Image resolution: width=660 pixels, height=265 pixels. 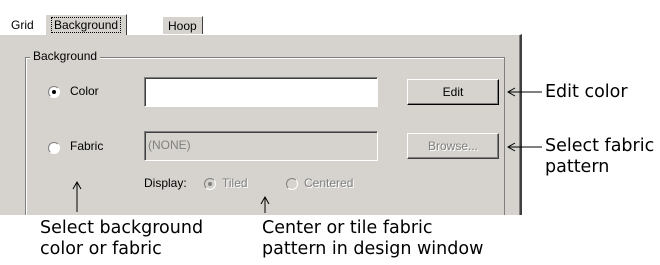 I want to click on callout-select-background-line2: color or fabric, so click(x=101, y=249).